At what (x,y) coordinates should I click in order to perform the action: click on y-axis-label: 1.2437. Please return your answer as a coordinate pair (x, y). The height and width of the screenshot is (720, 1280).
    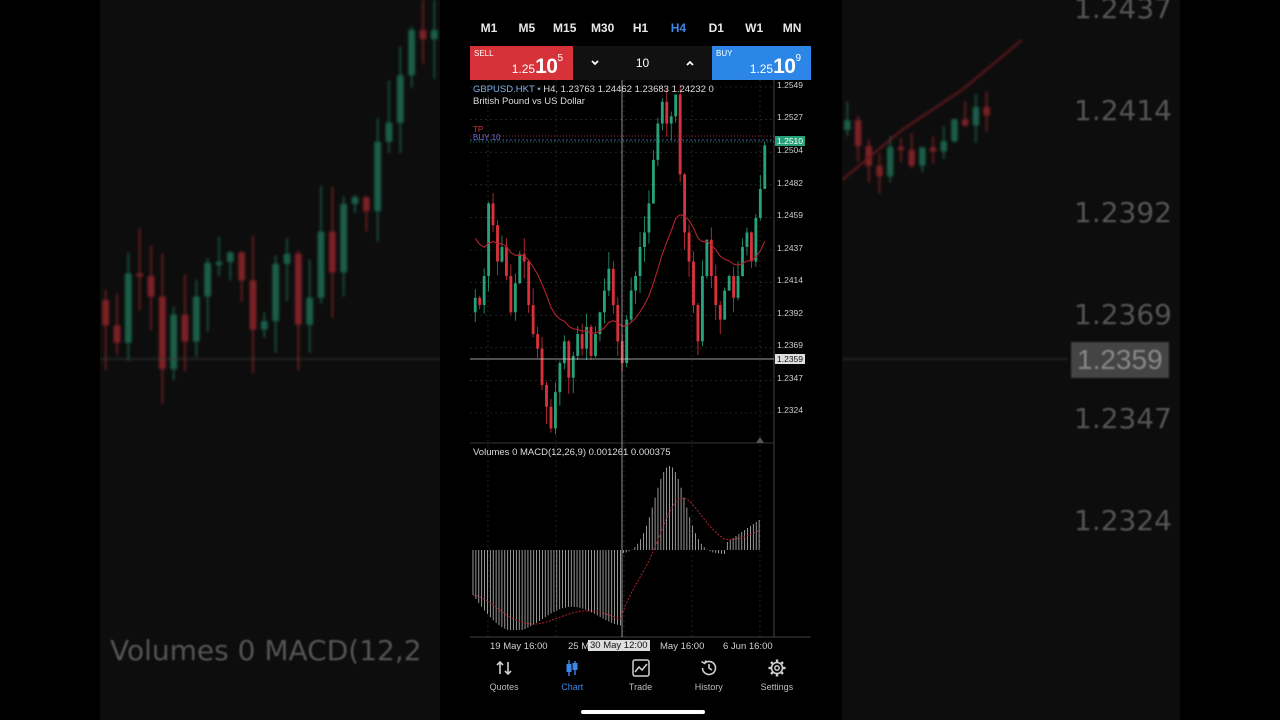
    Looking at the image, I should click on (790, 248).